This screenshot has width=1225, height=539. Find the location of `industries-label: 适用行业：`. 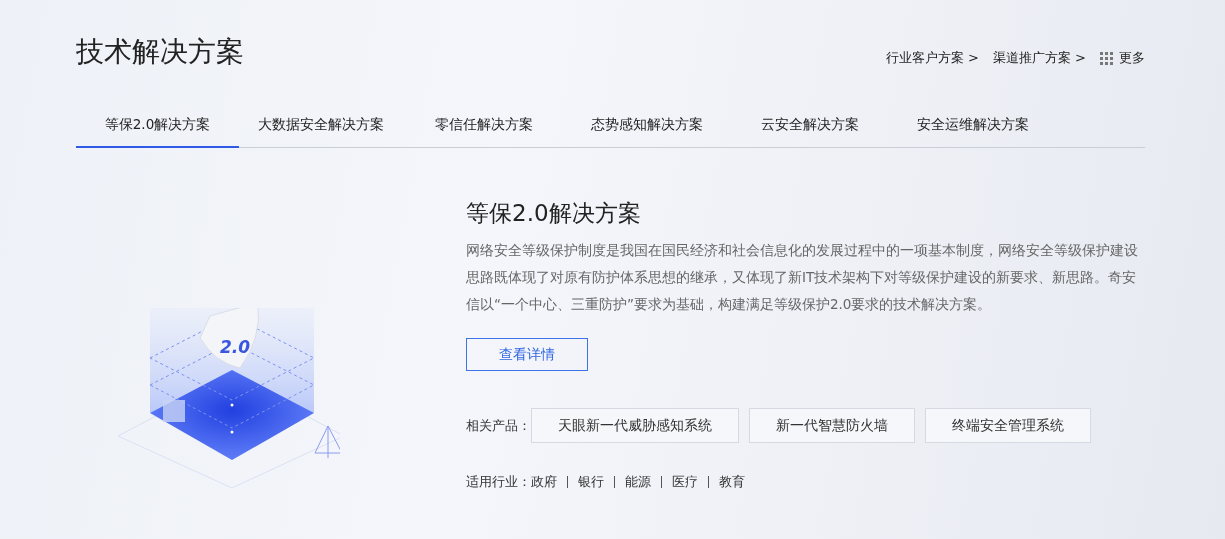

industries-label: 适用行业： is located at coordinates (498, 482).